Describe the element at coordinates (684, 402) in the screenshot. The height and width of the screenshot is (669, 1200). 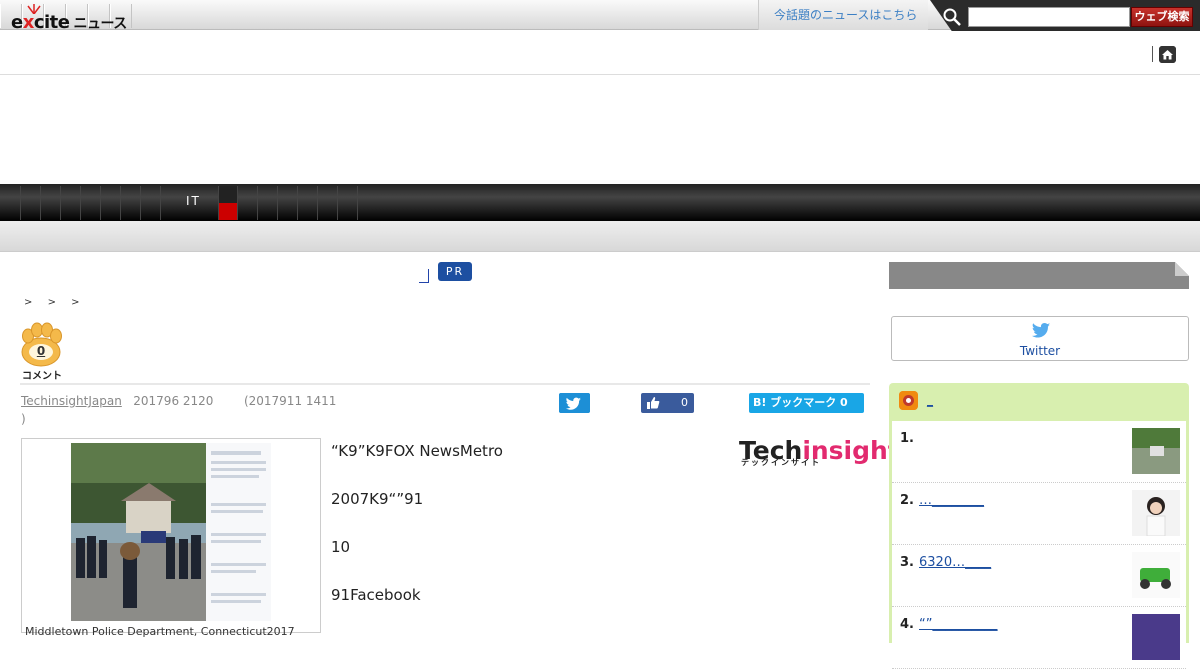
I see `like-count: 0` at that location.